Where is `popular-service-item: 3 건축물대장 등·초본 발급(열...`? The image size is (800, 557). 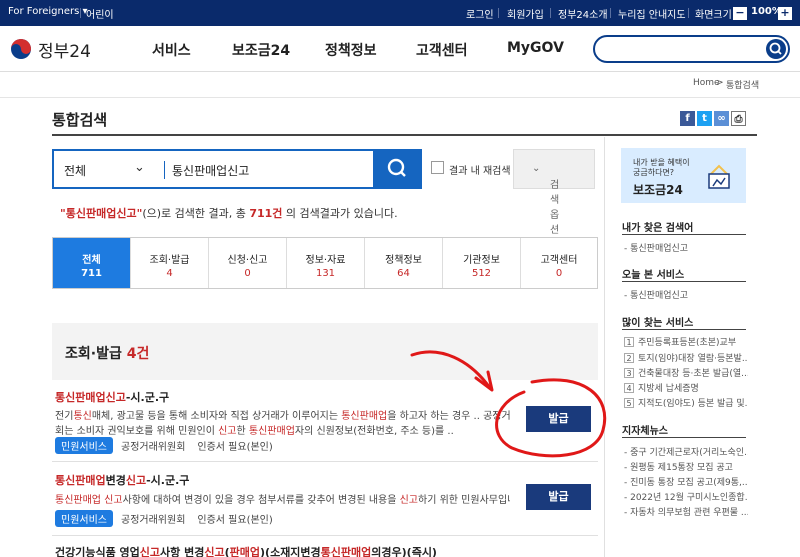
popular-service-item: 3 건축물대장 등·초본 발급(열... is located at coordinates (686, 372).